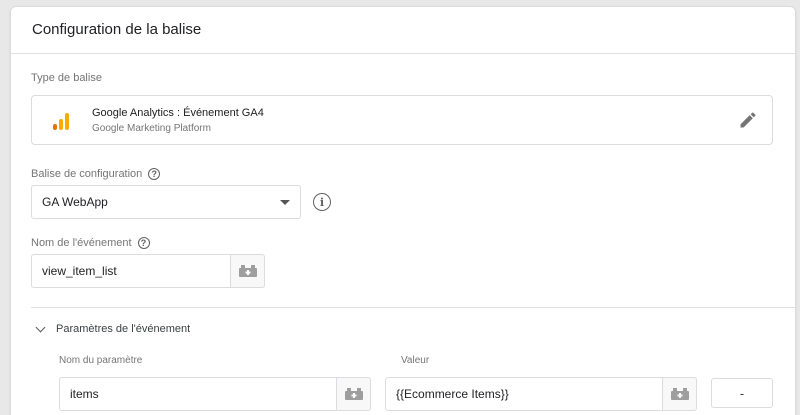  What do you see at coordinates (131, 271) in the screenshot?
I see `event-name-input: view_item_list` at bounding box center [131, 271].